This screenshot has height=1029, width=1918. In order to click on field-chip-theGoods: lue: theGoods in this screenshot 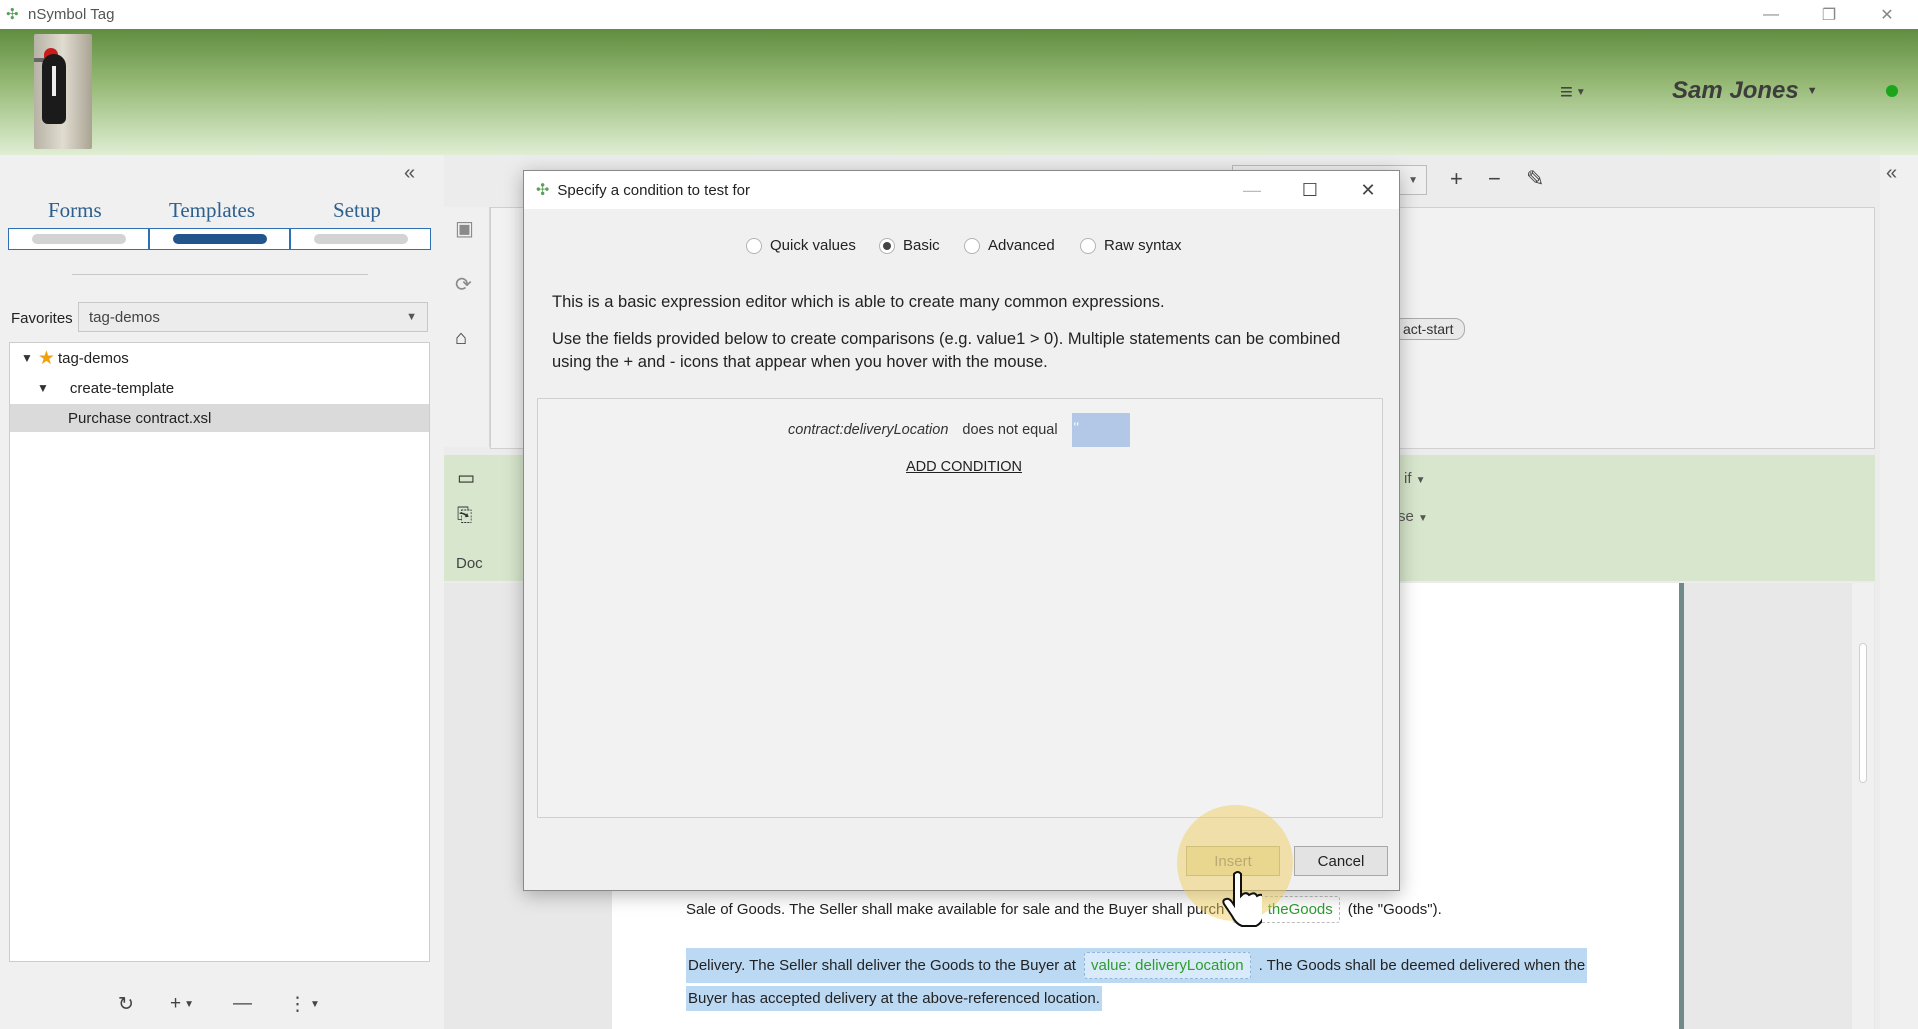, I will do `click(1286, 909)`.